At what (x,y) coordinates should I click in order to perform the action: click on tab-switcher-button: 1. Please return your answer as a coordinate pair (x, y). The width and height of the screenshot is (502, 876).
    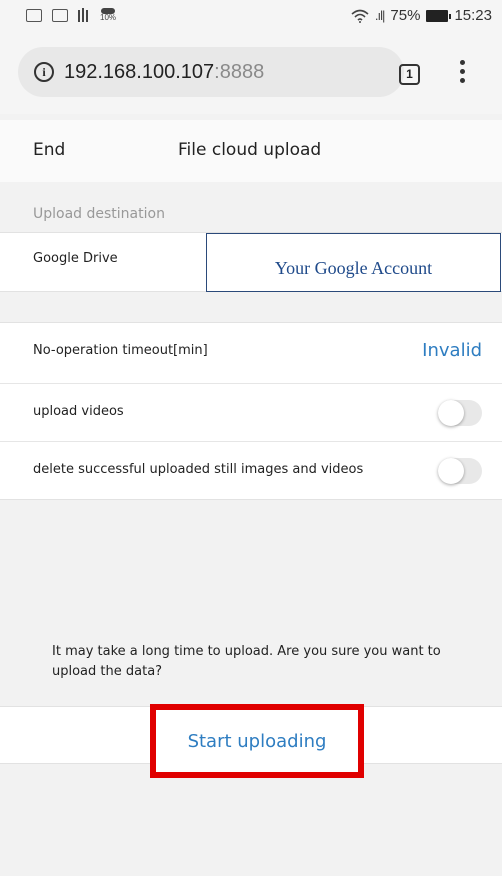
    Looking at the image, I should click on (409, 74).